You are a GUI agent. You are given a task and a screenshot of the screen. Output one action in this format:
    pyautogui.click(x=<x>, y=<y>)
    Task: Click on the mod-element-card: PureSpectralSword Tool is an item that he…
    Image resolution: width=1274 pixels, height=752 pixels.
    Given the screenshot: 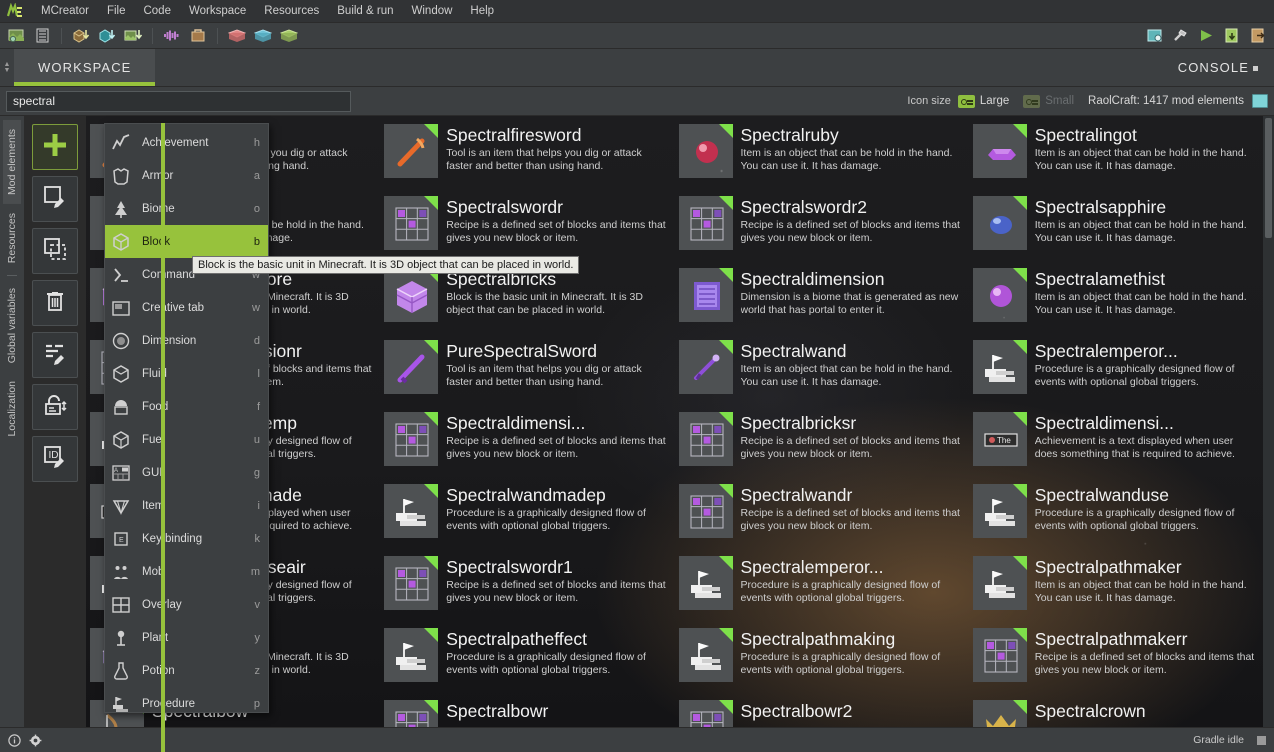 What is the action you would take?
    pyautogui.click(x=527, y=370)
    